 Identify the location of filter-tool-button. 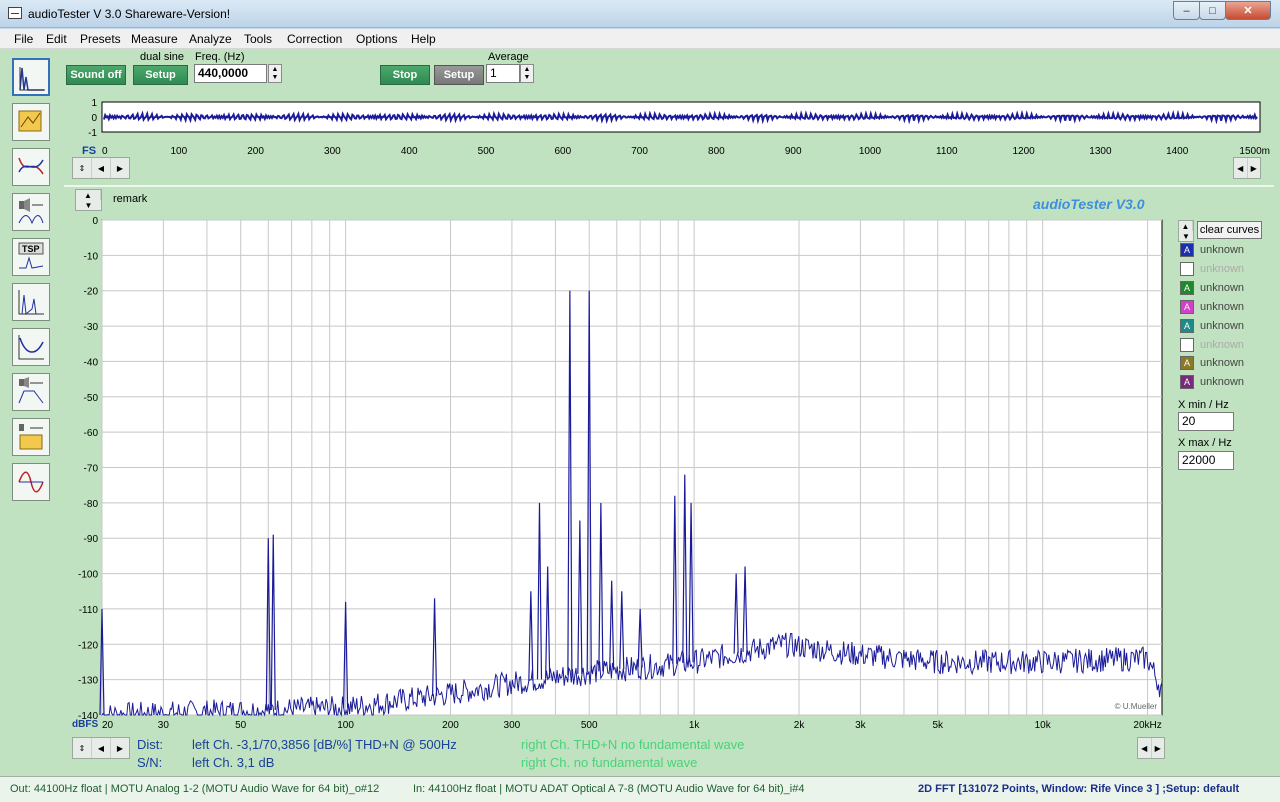
(31, 392).